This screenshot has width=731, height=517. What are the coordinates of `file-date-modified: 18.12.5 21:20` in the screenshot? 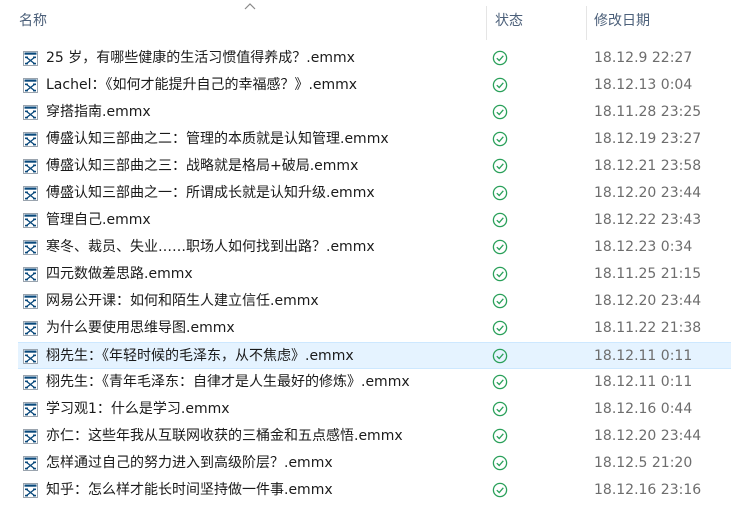 It's located at (643, 463).